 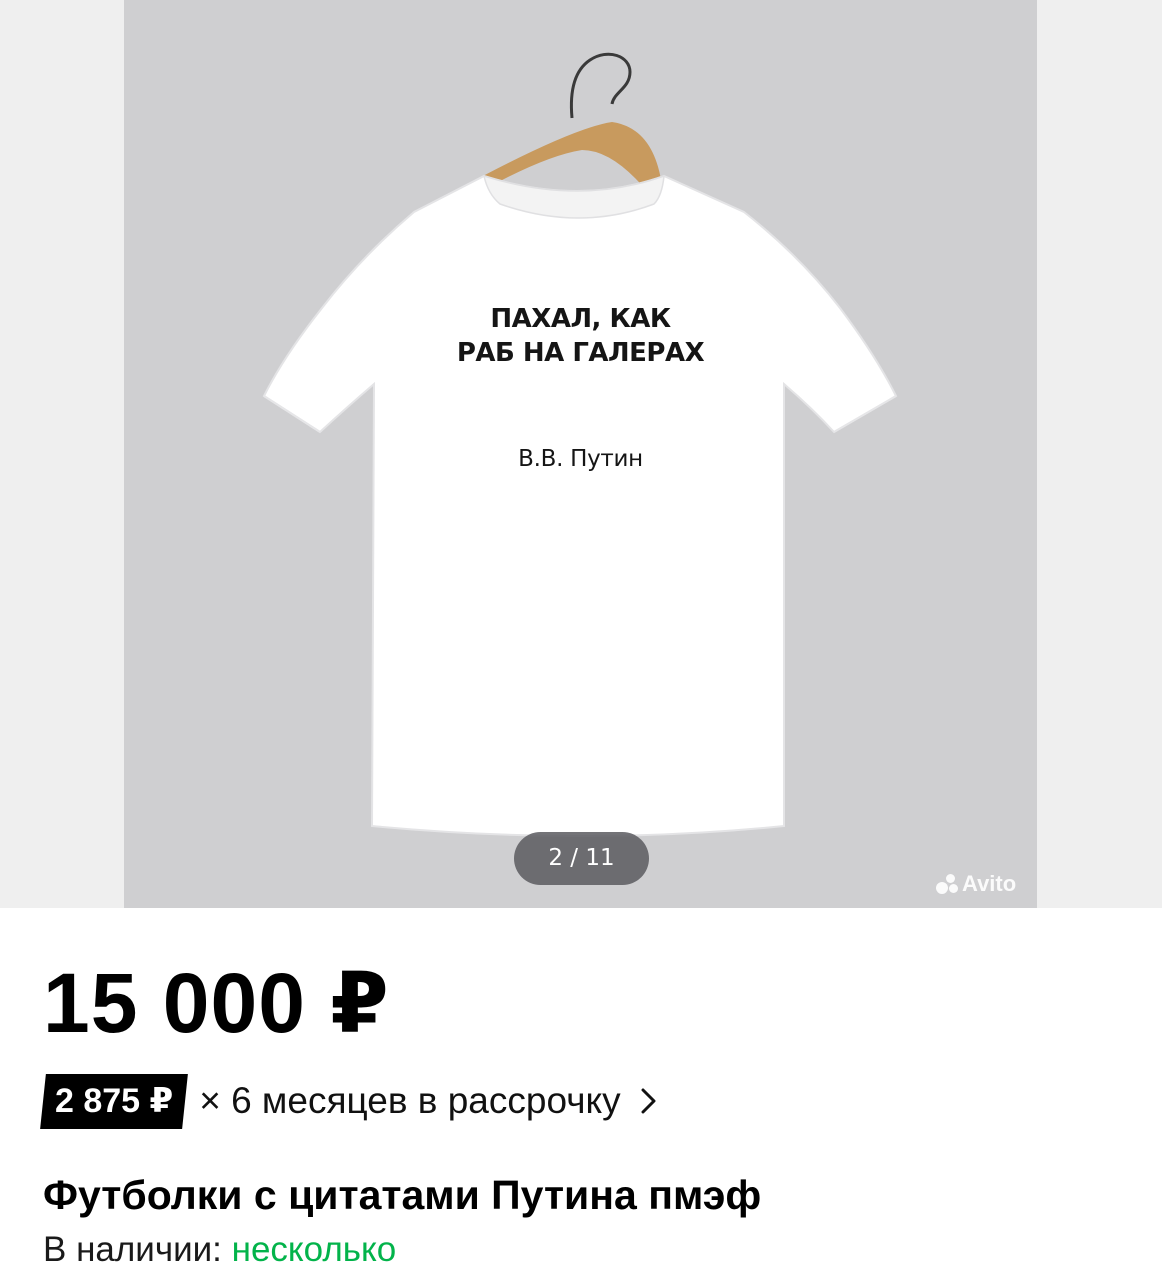 What do you see at coordinates (216, 1003) in the screenshot?
I see `listing-price: 15 000 ₽` at bounding box center [216, 1003].